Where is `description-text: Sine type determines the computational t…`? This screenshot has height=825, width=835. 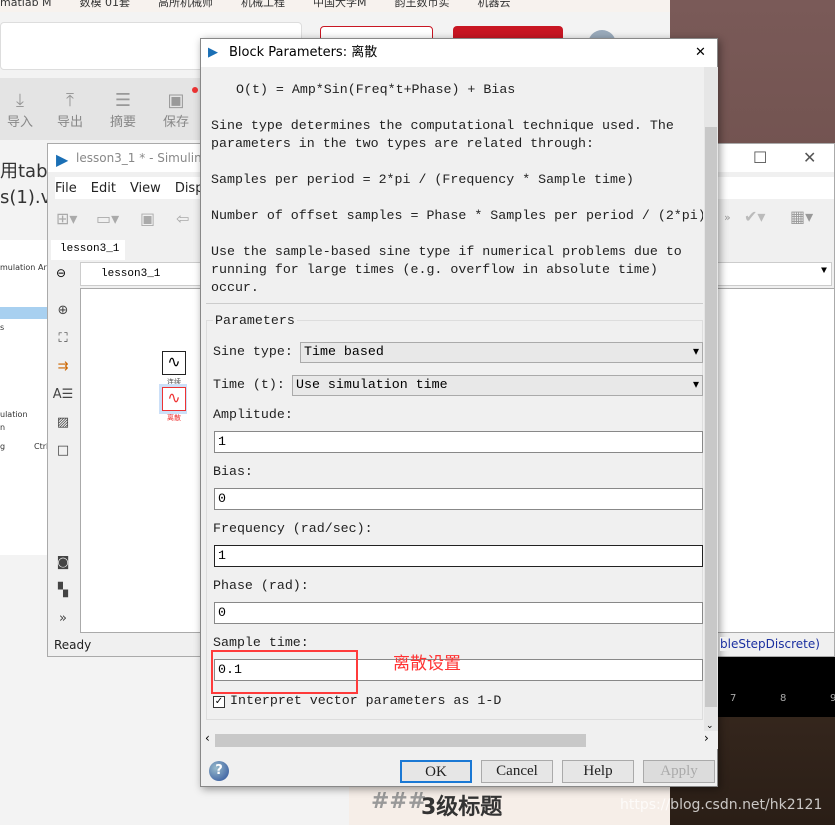
description-text: Sine type determines the computational t… is located at coordinates (442, 125).